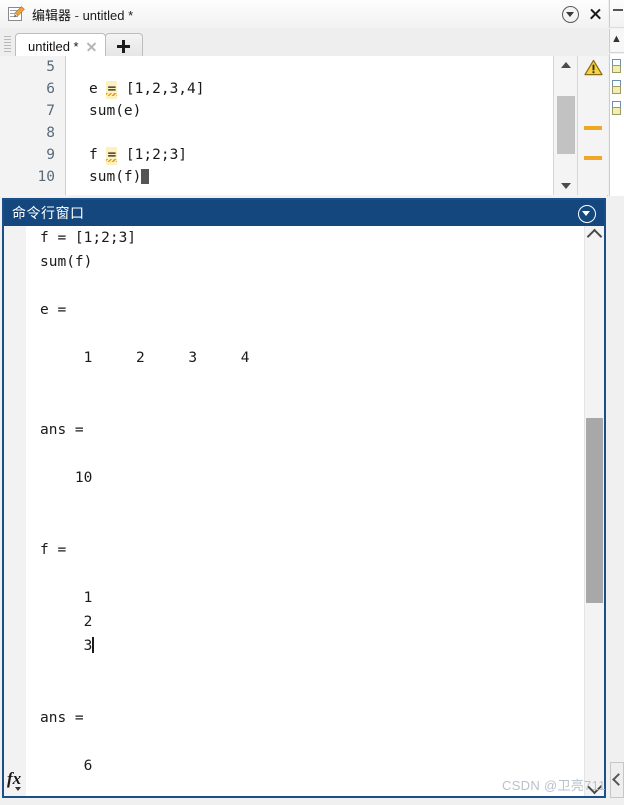 This screenshot has height=805, width=624. Describe the element at coordinates (7, 45) in the screenshot. I see `tabstrip-grip-handle` at that location.